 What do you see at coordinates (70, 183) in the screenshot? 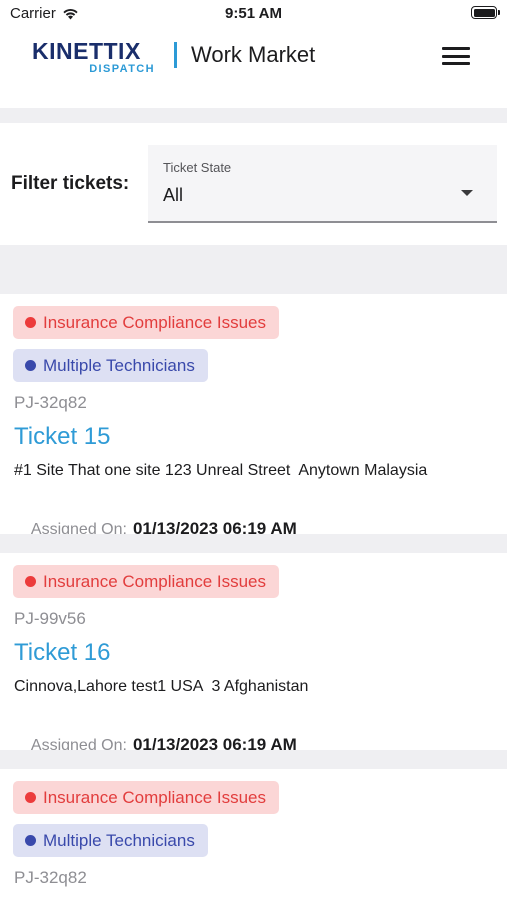
I see `filter-label: Filter tickets:` at bounding box center [70, 183].